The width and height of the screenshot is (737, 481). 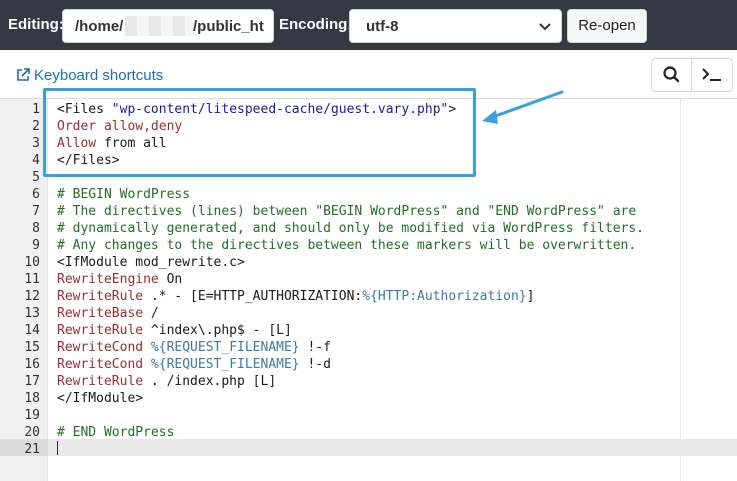 What do you see at coordinates (368, 449) in the screenshot?
I see `code-line: 21` at bounding box center [368, 449].